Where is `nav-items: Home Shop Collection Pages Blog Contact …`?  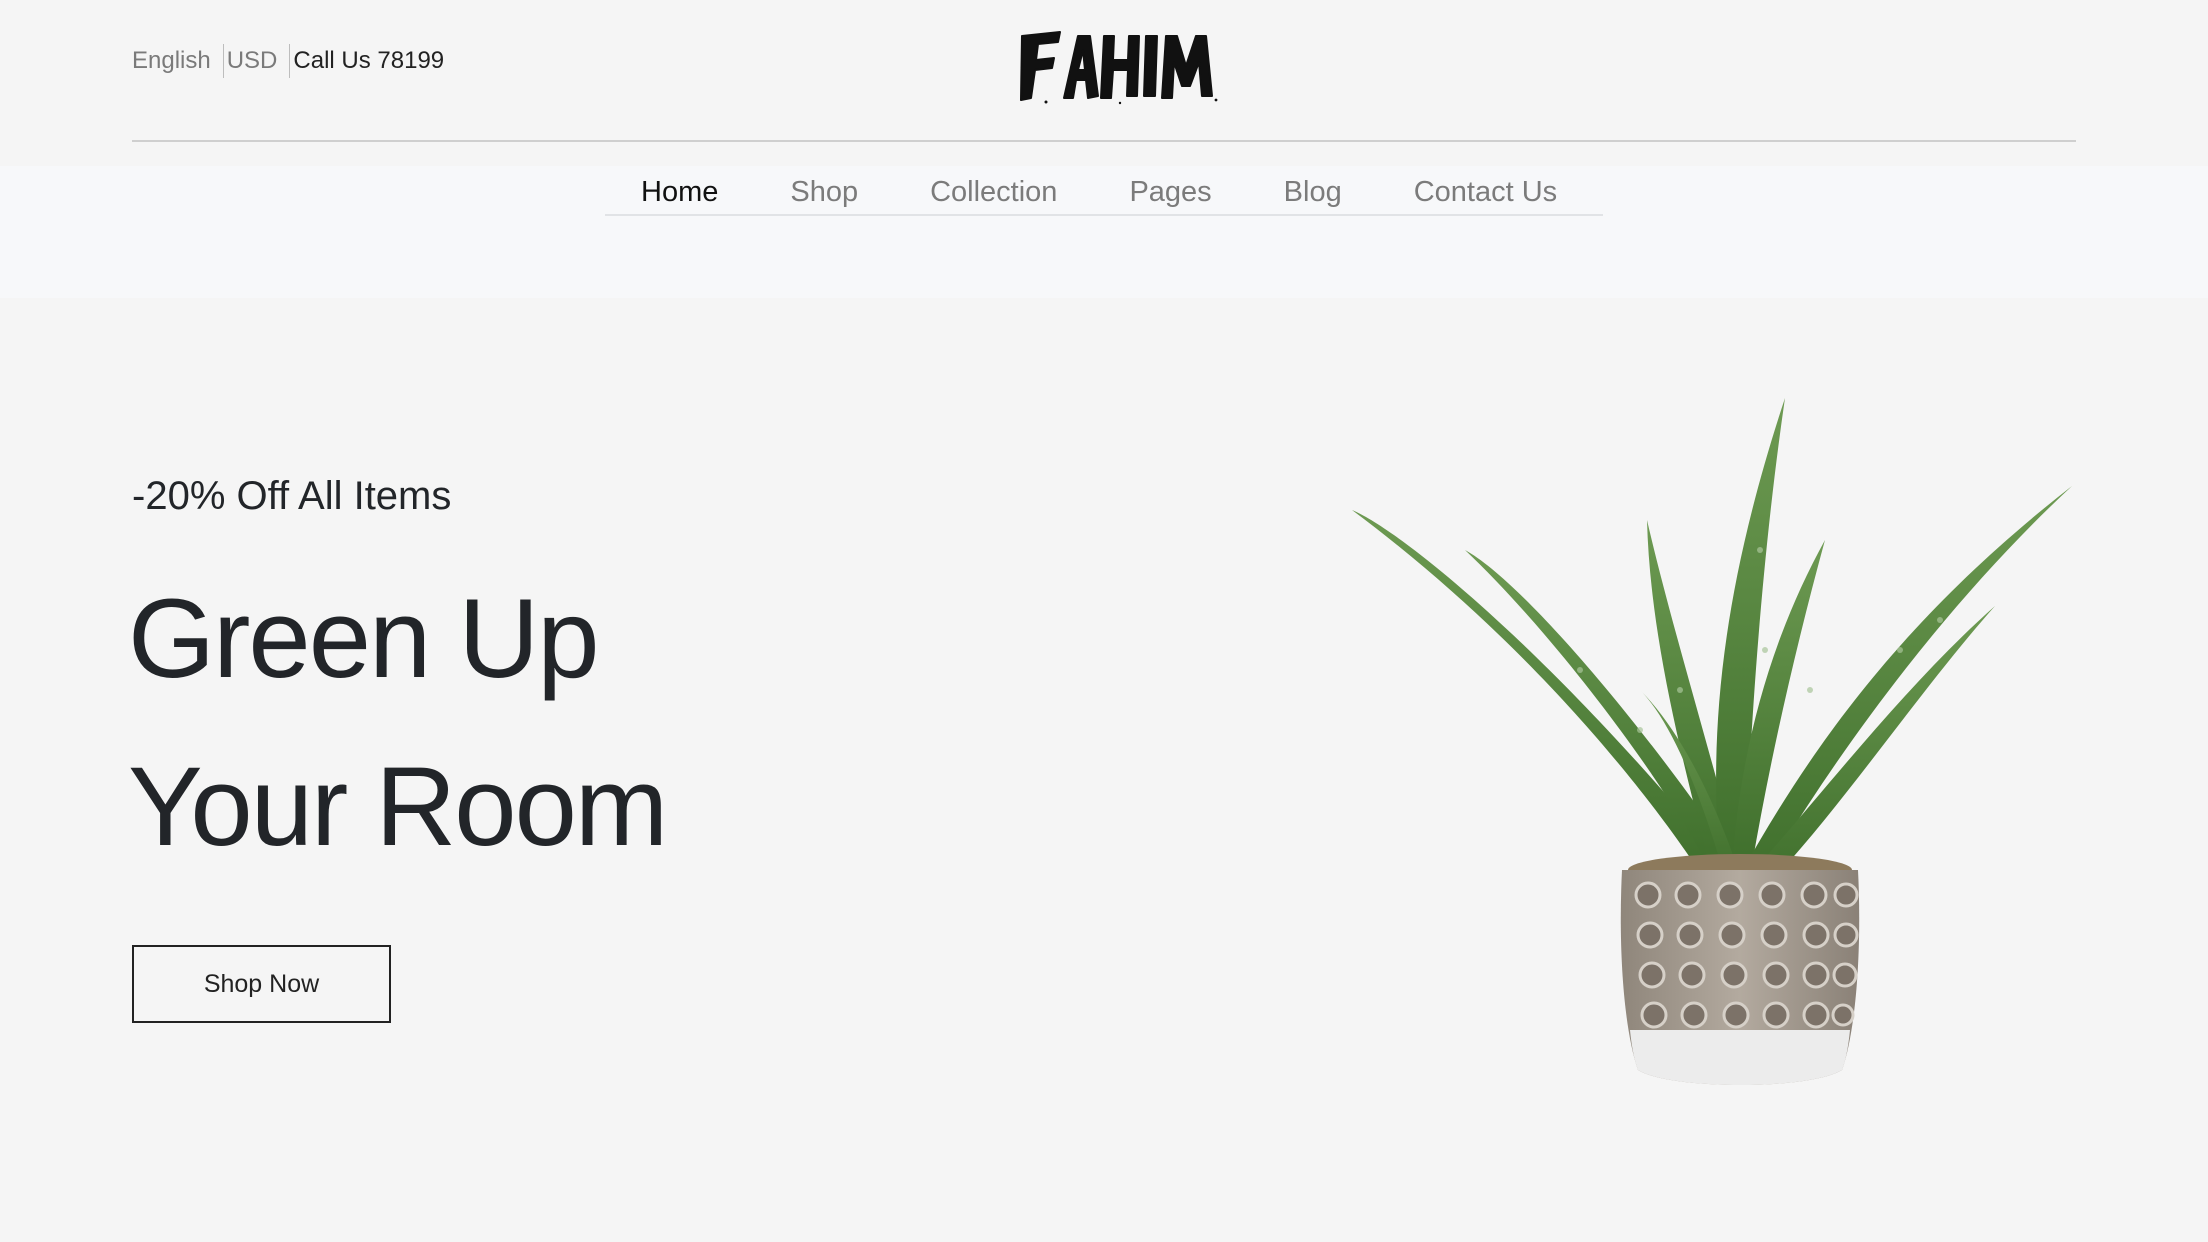
nav-items: Home Shop Collection Pages Blog Contact … is located at coordinates (1104, 192).